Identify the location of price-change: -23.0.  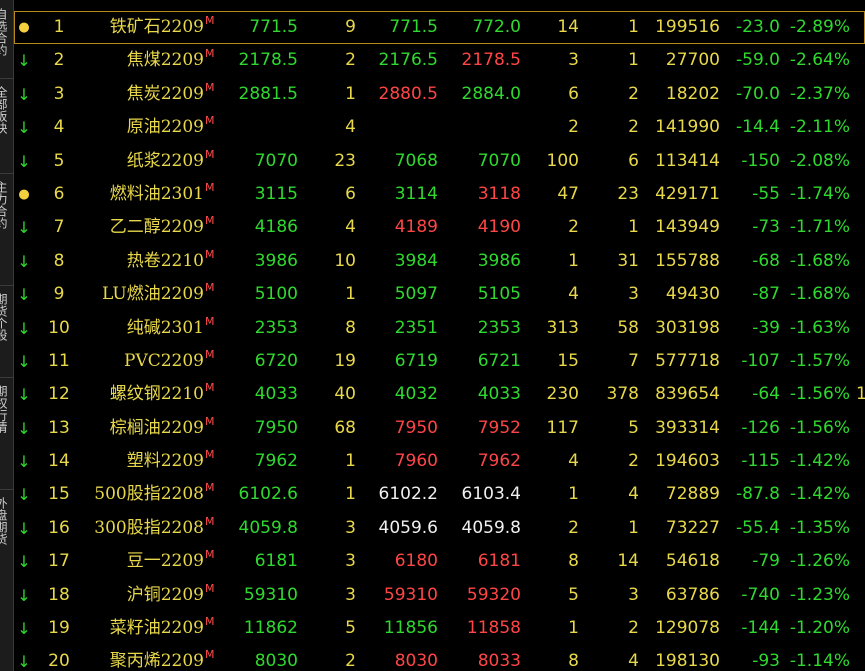
(758, 27).